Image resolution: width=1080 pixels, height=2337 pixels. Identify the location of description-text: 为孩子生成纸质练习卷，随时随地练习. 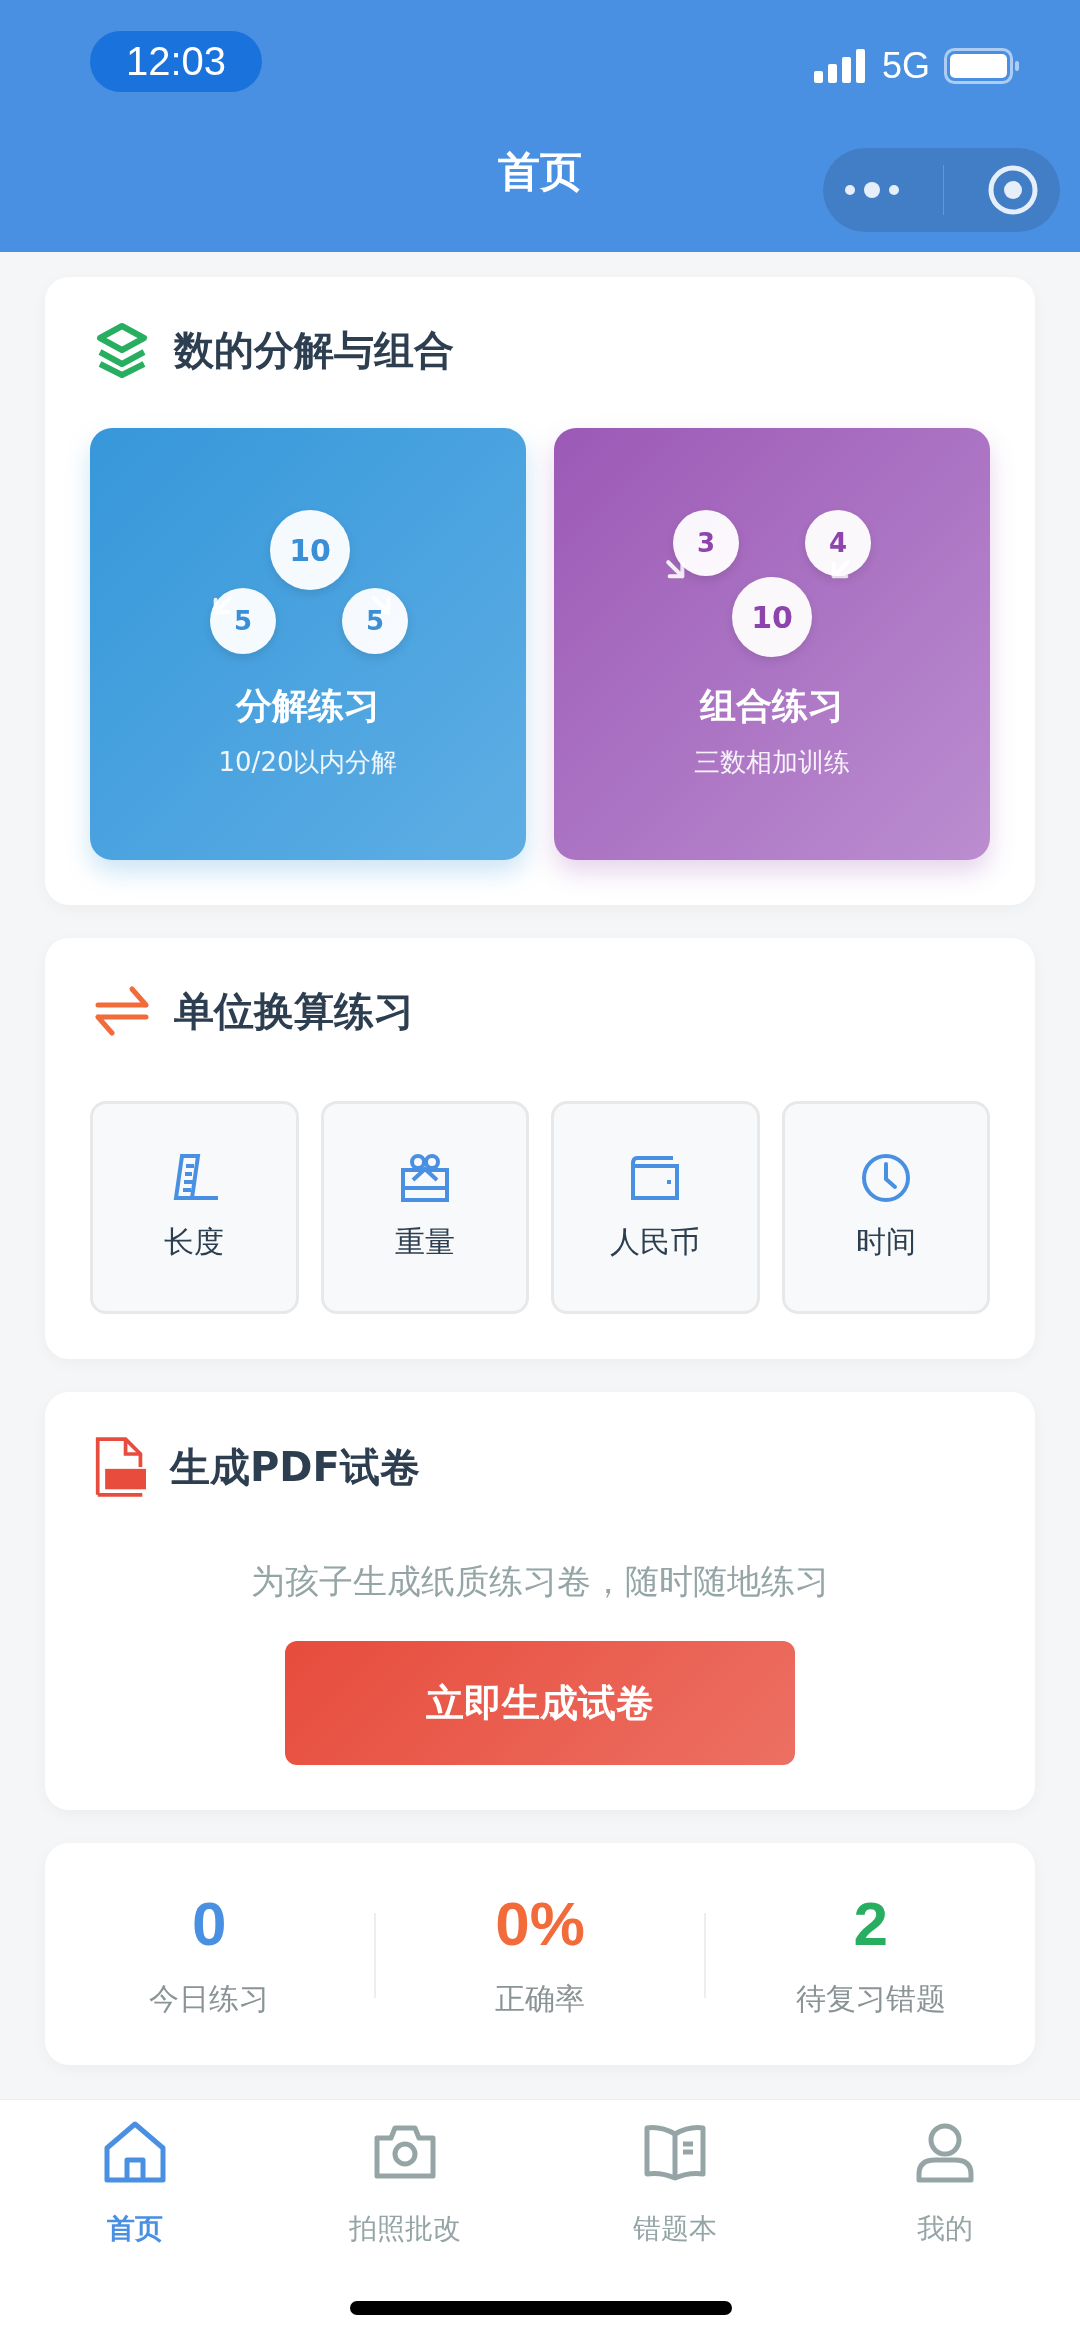
(540, 1581).